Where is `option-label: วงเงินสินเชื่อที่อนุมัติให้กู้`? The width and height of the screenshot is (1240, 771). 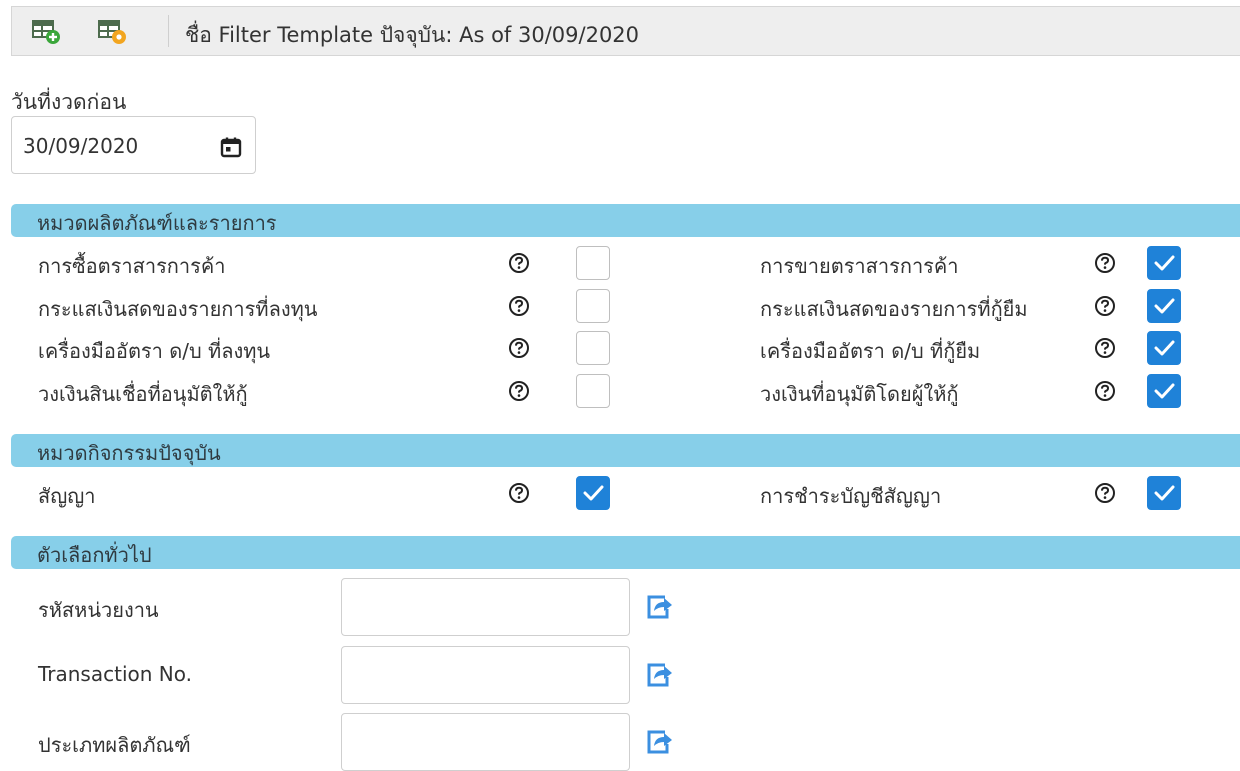 option-label: วงเงินสินเชื่อที่อนุมัติให้กู้ is located at coordinates (143, 393).